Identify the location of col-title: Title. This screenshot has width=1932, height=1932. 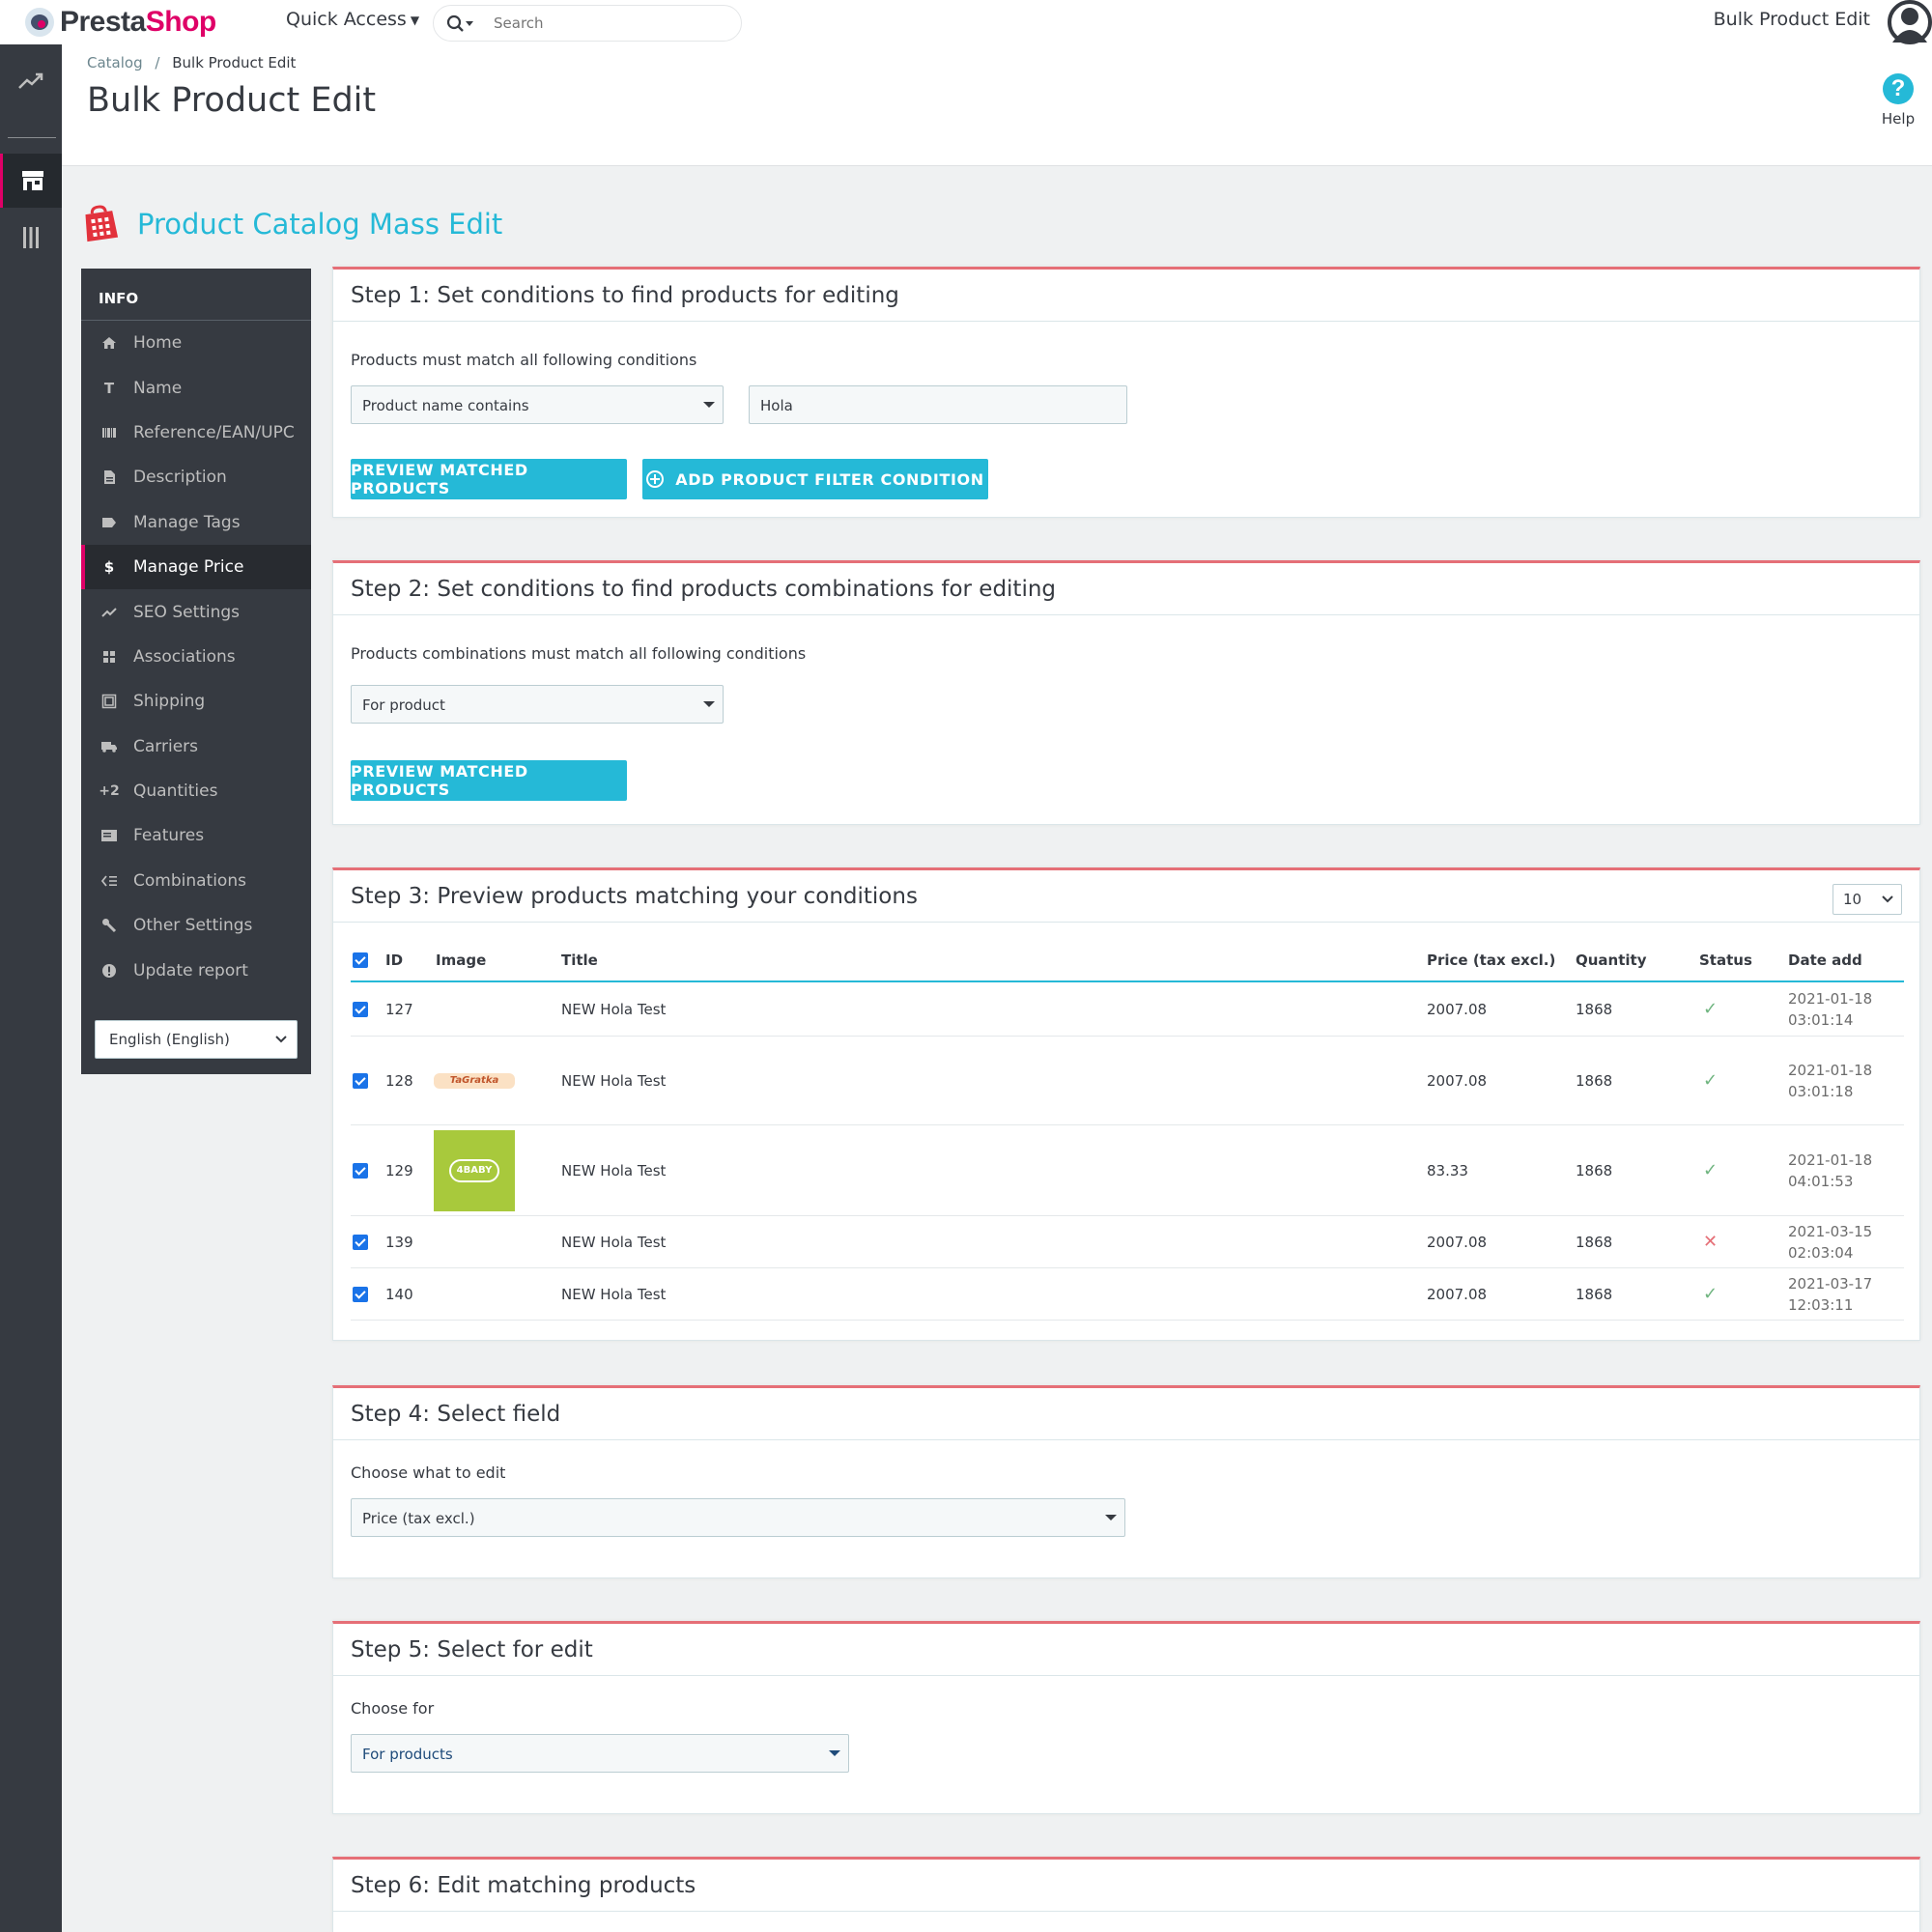
(579, 960).